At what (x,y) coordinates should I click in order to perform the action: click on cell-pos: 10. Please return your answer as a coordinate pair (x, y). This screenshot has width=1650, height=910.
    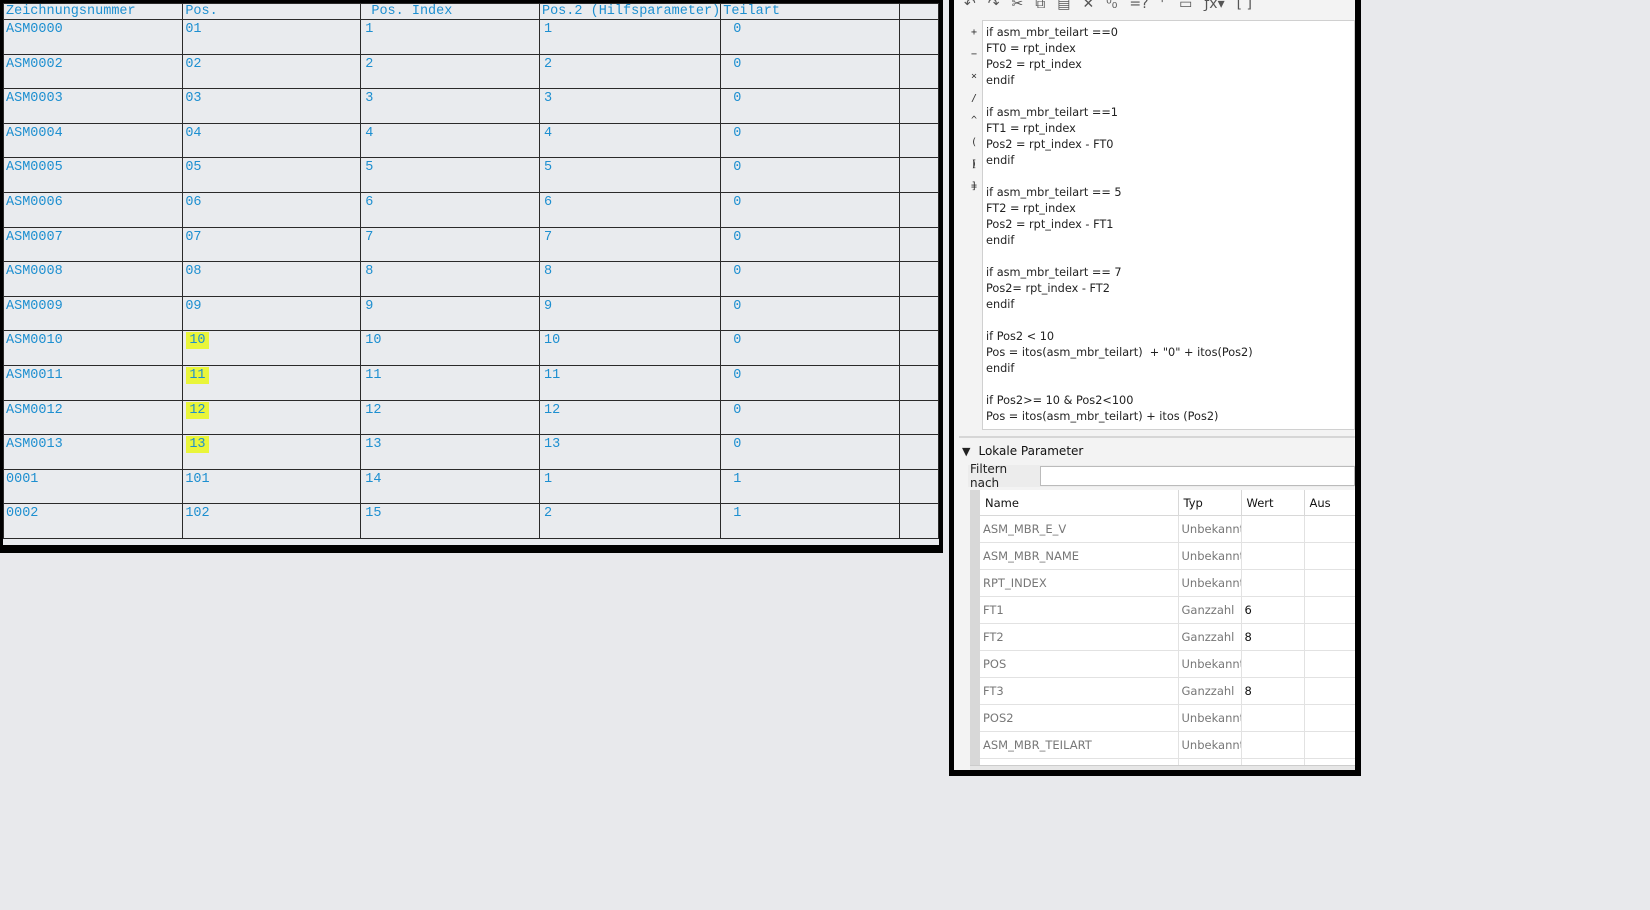
    Looking at the image, I should click on (272, 348).